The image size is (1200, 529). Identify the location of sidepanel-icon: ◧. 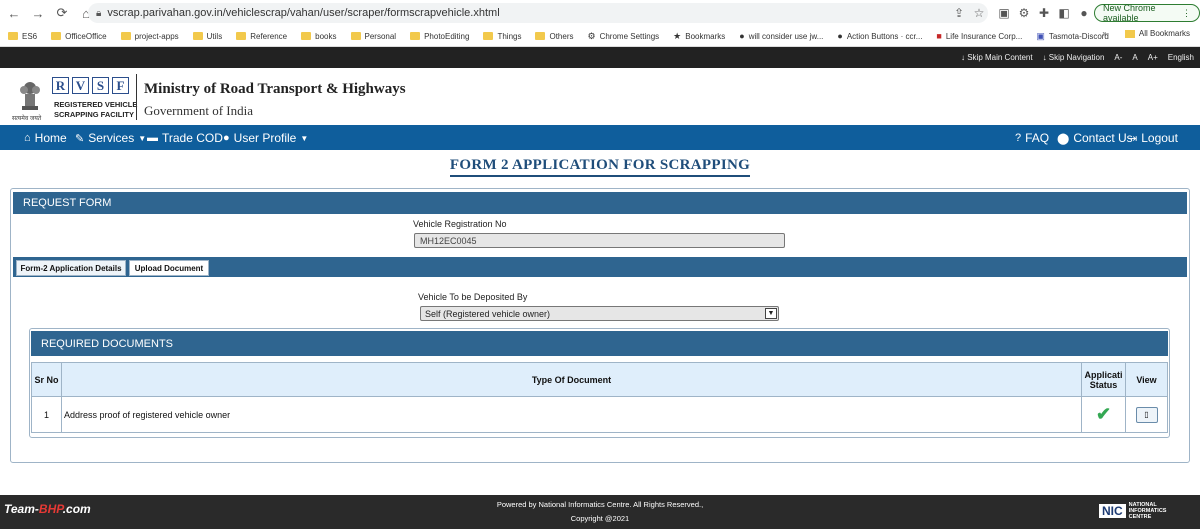
(1064, 13).